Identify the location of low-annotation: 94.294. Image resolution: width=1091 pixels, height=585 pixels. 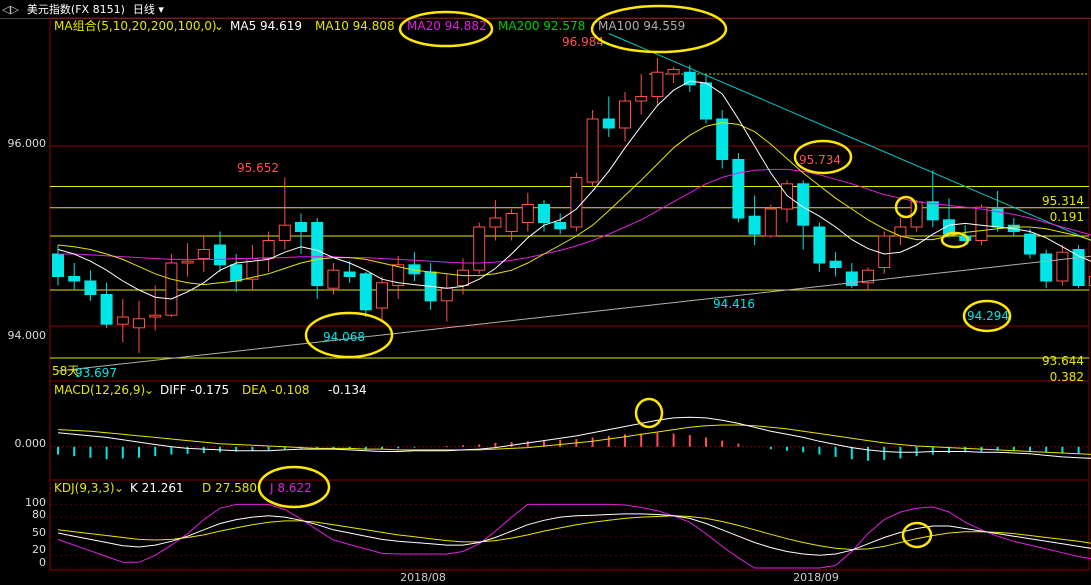
(988, 316).